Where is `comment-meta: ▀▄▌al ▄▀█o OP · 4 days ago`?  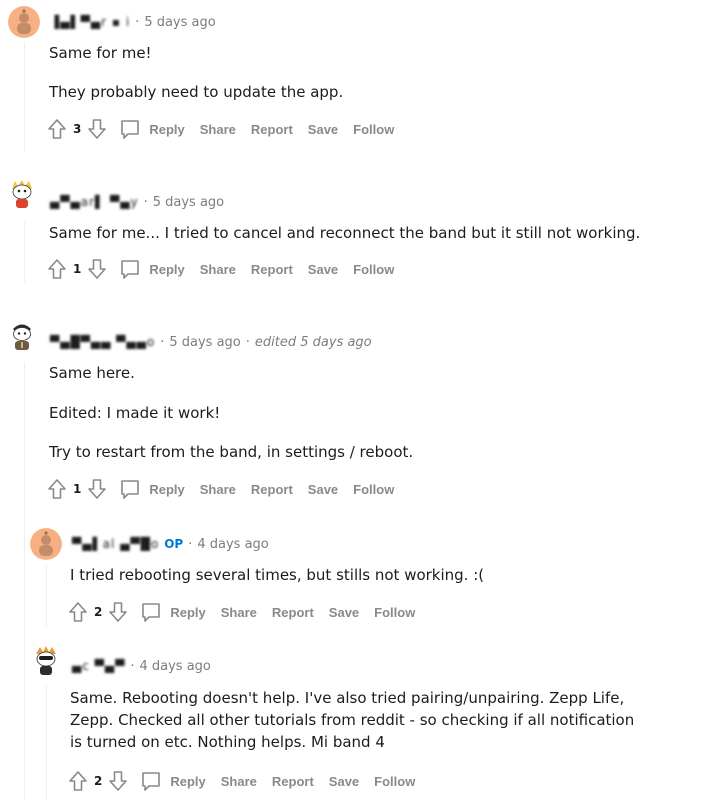 comment-meta: ▀▄▌al ▄▀█o OP · 4 days ago is located at coordinates (170, 544).